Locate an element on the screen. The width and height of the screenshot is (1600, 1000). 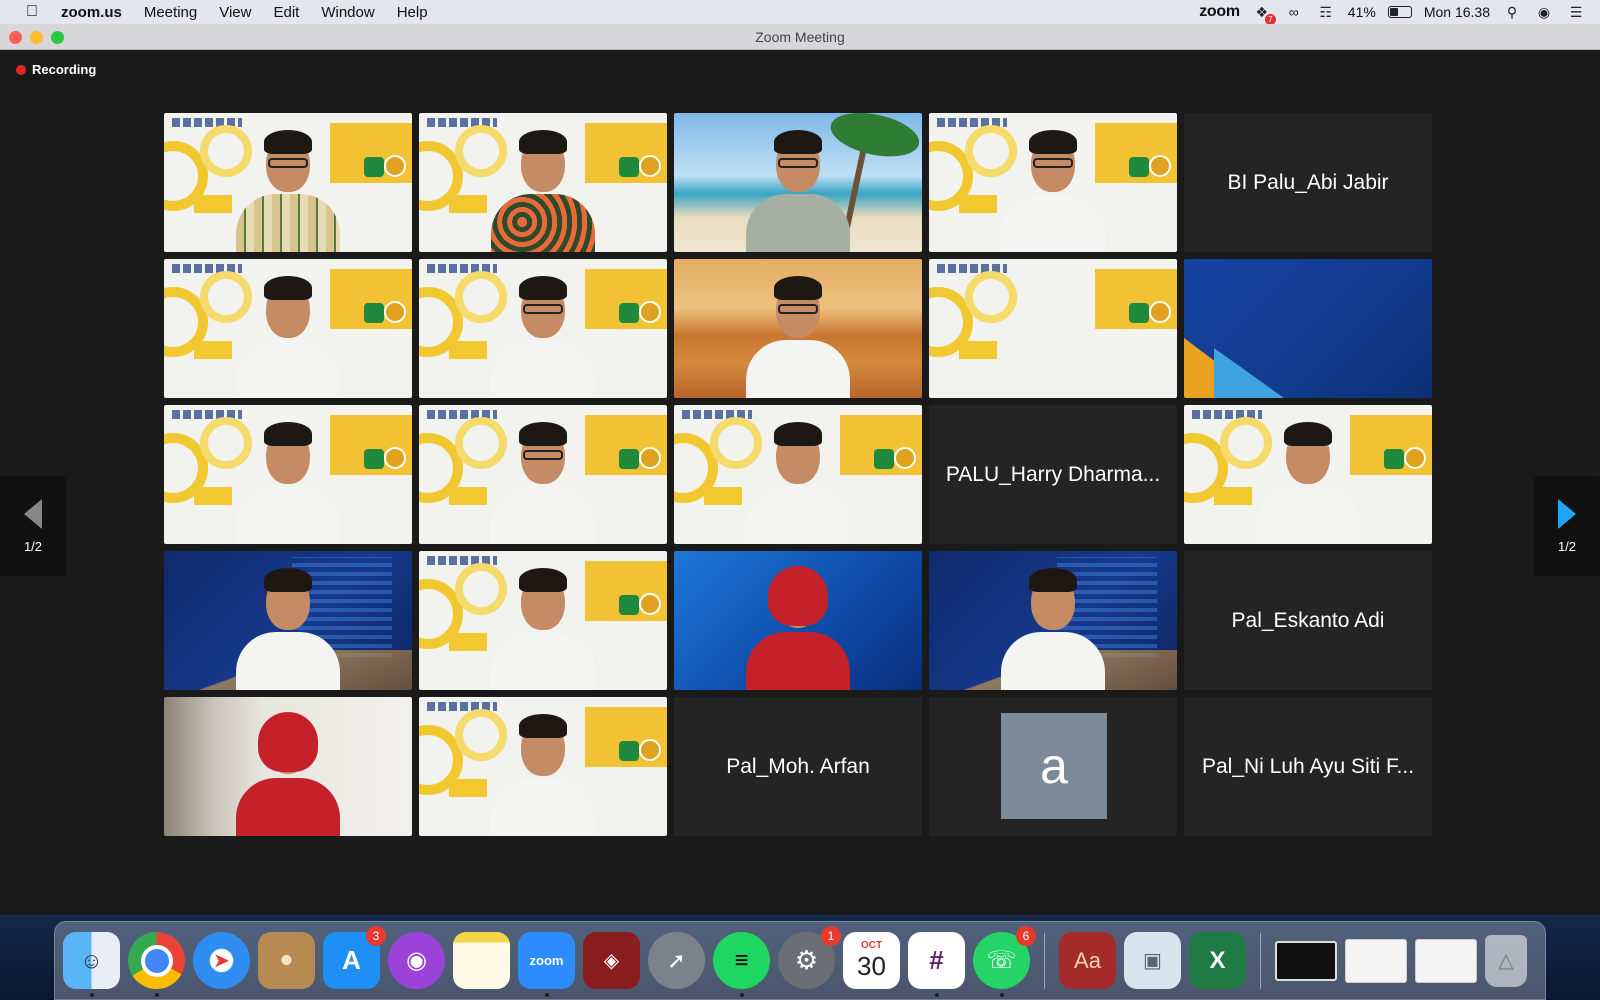
window-titlebar: Zoom Meeting is located at coordinates (800, 37).